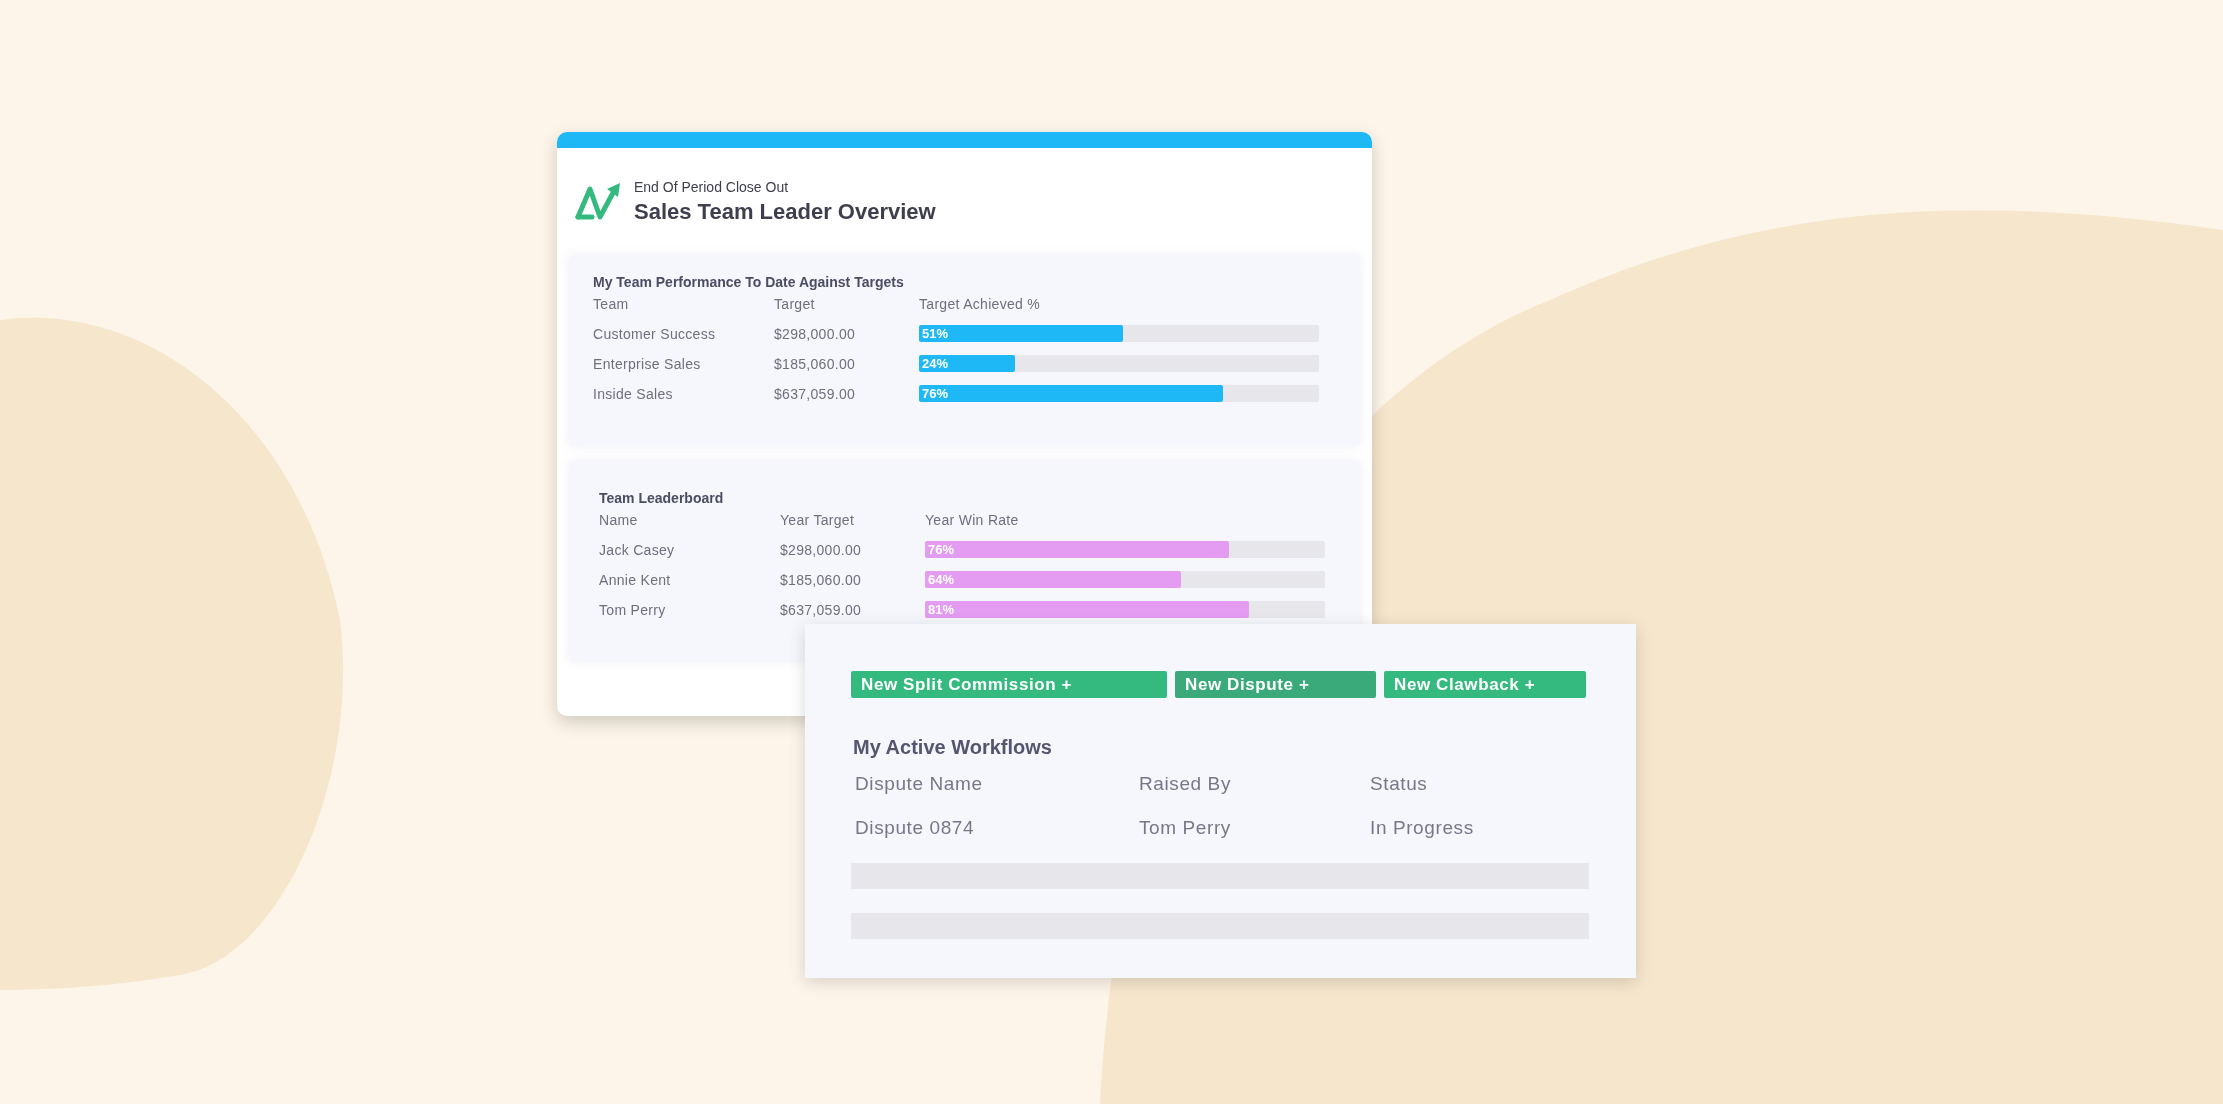 The height and width of the screenshot is (1104, 2223). What do you see at coordinates (1185, 784) in the screenshot?
I see `column-header: Raised By` at bounding box center [1185, 784].